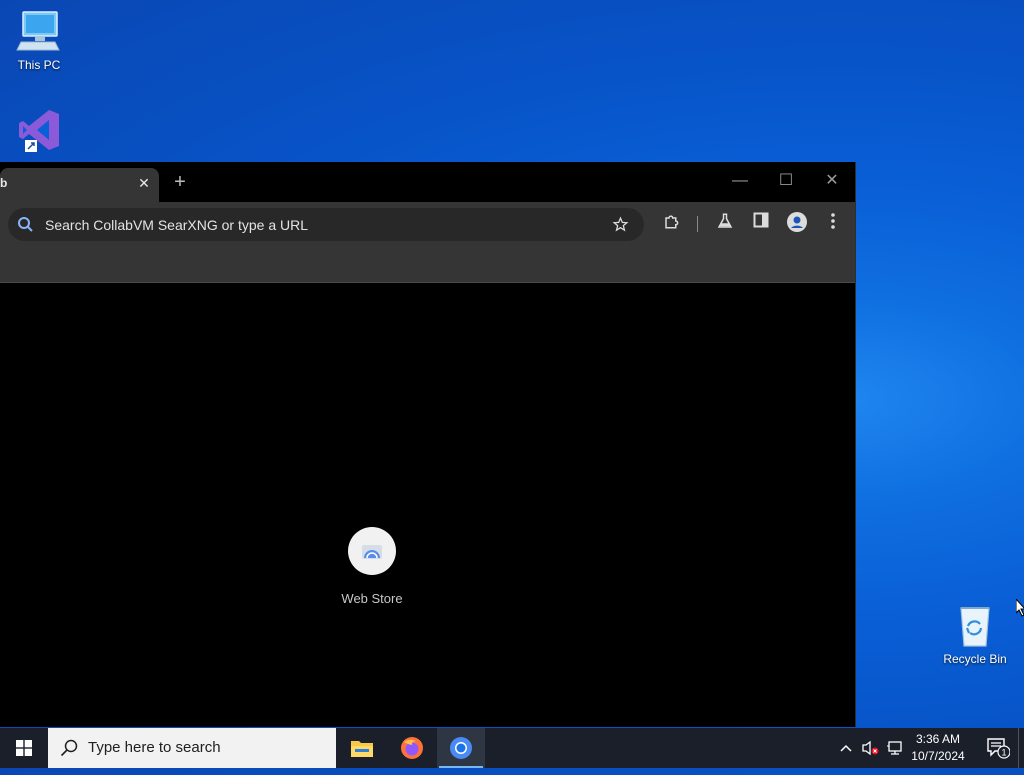  What do you see at coordinates (39, 32) in the screenshot?
I see `computer-icon` at bounding box center [39, 32].